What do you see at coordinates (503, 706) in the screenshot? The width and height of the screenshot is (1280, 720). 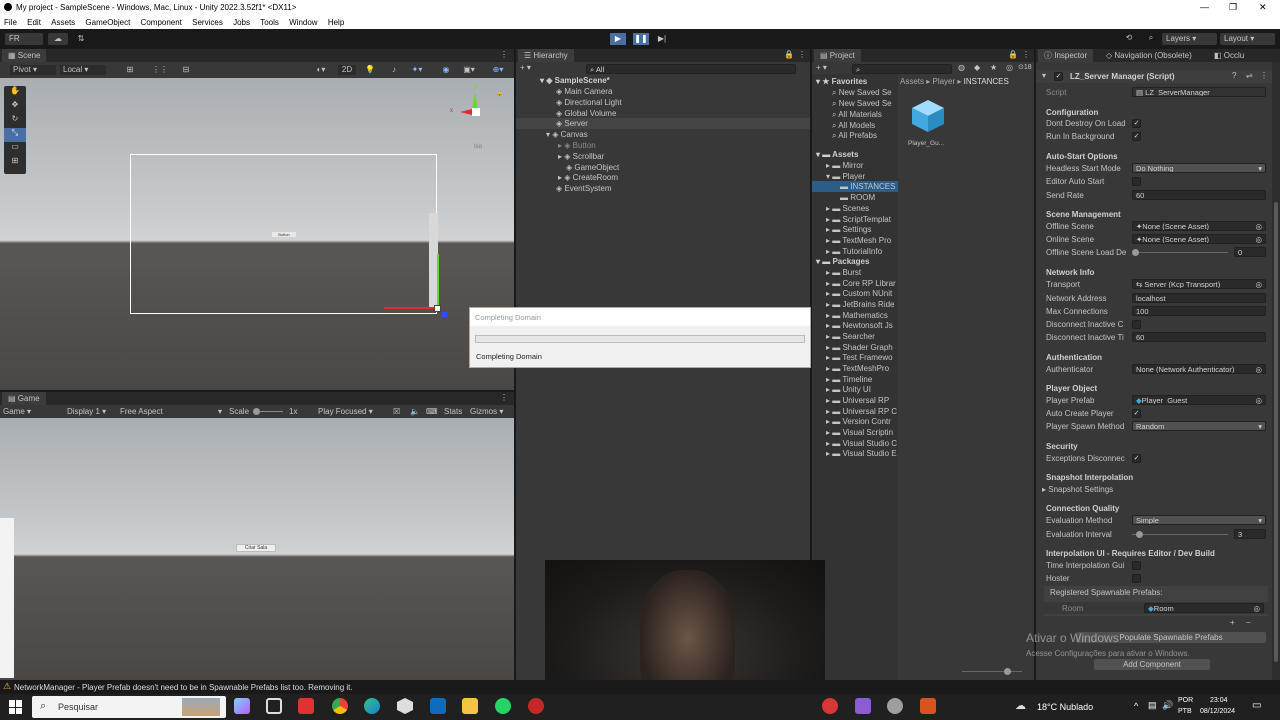 I see `whatsapp-icon` at bounding box center [503, 706].